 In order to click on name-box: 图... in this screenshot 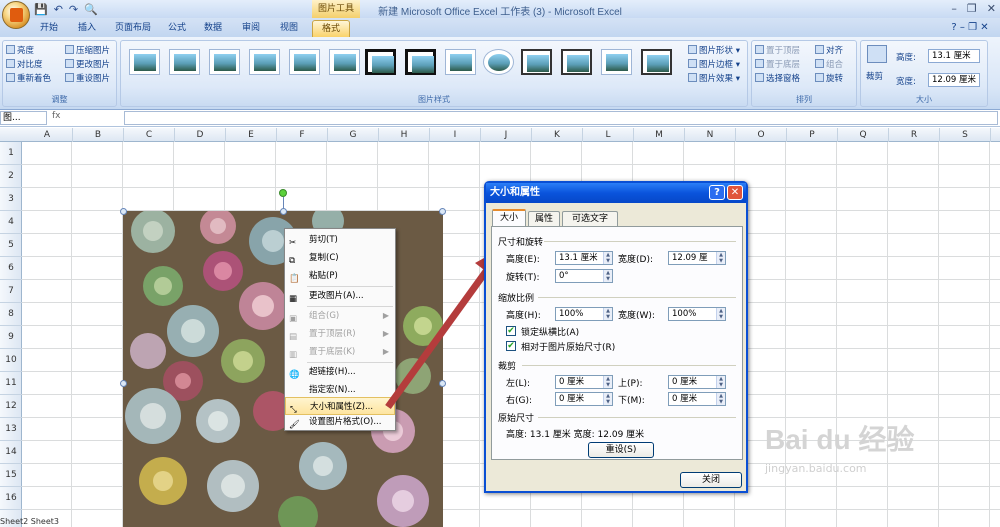, I will do `click(23, 118)`.